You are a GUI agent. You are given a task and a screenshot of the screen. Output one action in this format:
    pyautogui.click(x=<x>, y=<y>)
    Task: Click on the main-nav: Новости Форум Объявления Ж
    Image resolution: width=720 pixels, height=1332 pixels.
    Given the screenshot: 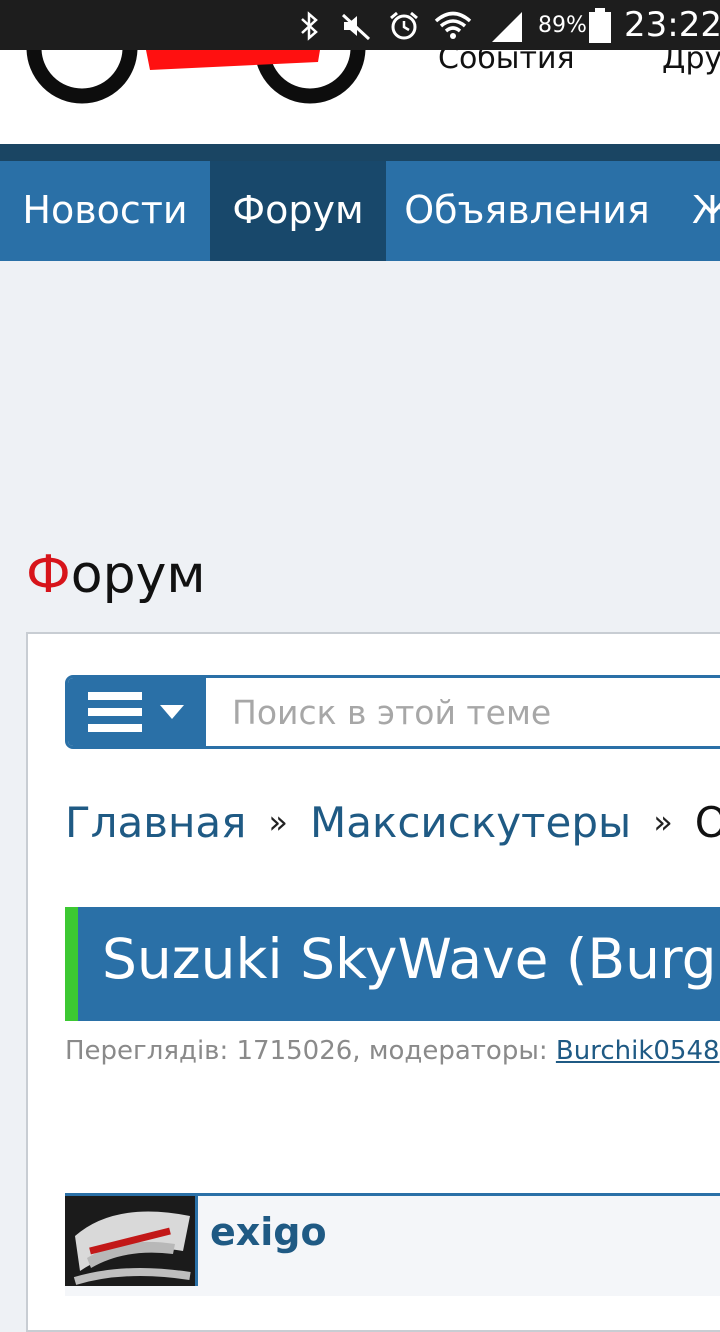 What is the action you would take?
    pyautogui.click(x=360, y=211)
    